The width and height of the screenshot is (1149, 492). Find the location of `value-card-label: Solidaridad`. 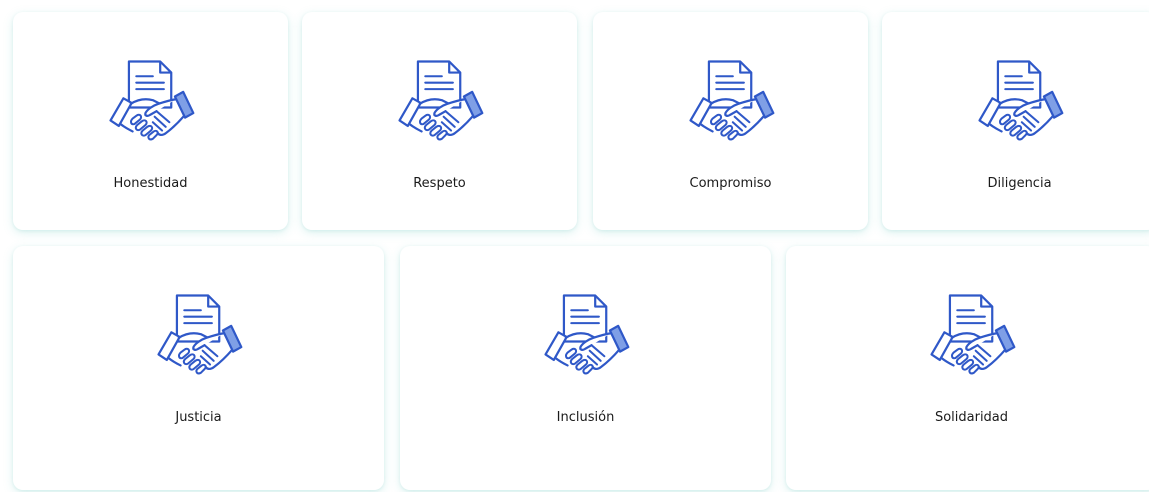

value-card-label: Solidaridad is located at coordinates (971, 417).